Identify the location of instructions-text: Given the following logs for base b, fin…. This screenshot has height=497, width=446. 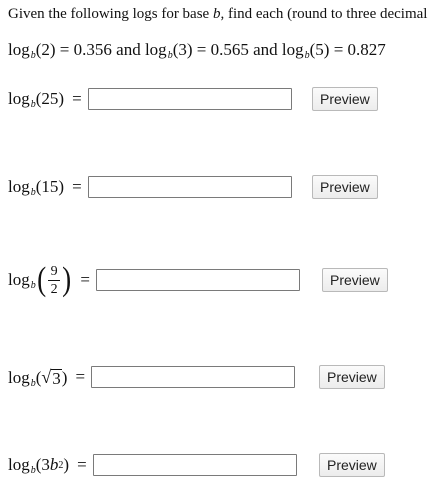
(218, 14).